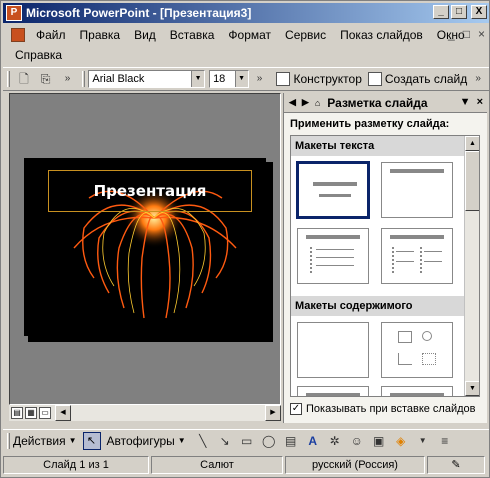 The image size is (490, 478). I want to click on new-slide-button: Создать слайд, so click(417, 79).